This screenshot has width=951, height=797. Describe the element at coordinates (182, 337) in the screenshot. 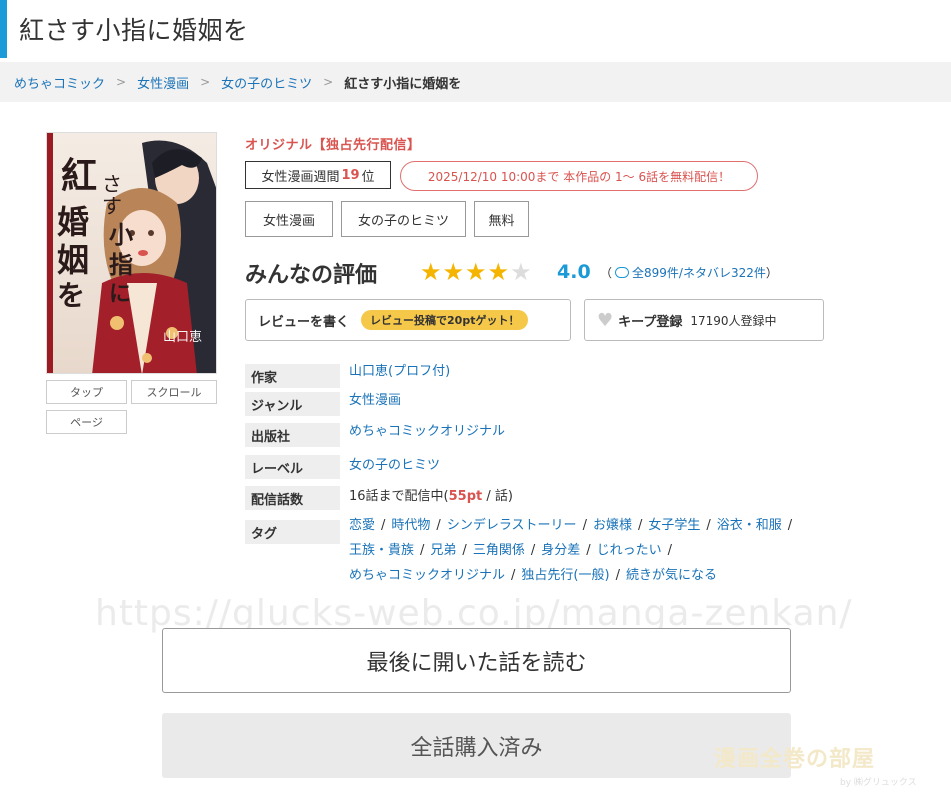

I see `svg-text: 山口恵` at that location.